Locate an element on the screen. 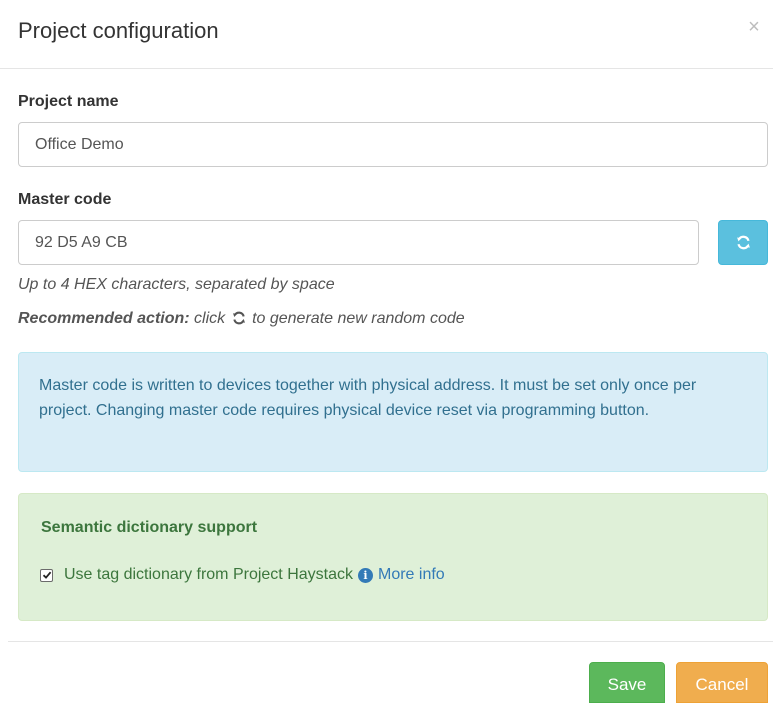 This screenshot has width=773, height=703. recommended-action-label: Recommended action: is located at coordinates (104, 318).